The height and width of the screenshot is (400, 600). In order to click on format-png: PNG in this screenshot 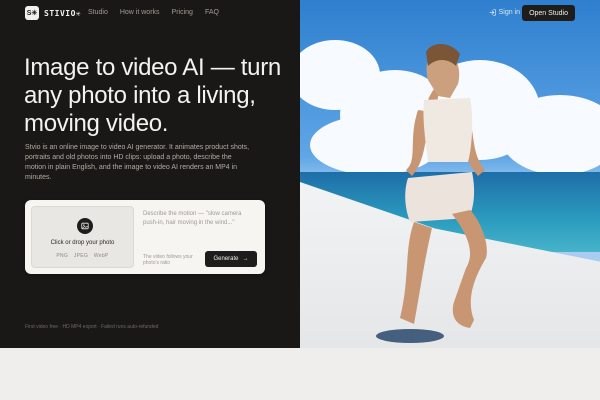, I will do `click(62, 256)`.